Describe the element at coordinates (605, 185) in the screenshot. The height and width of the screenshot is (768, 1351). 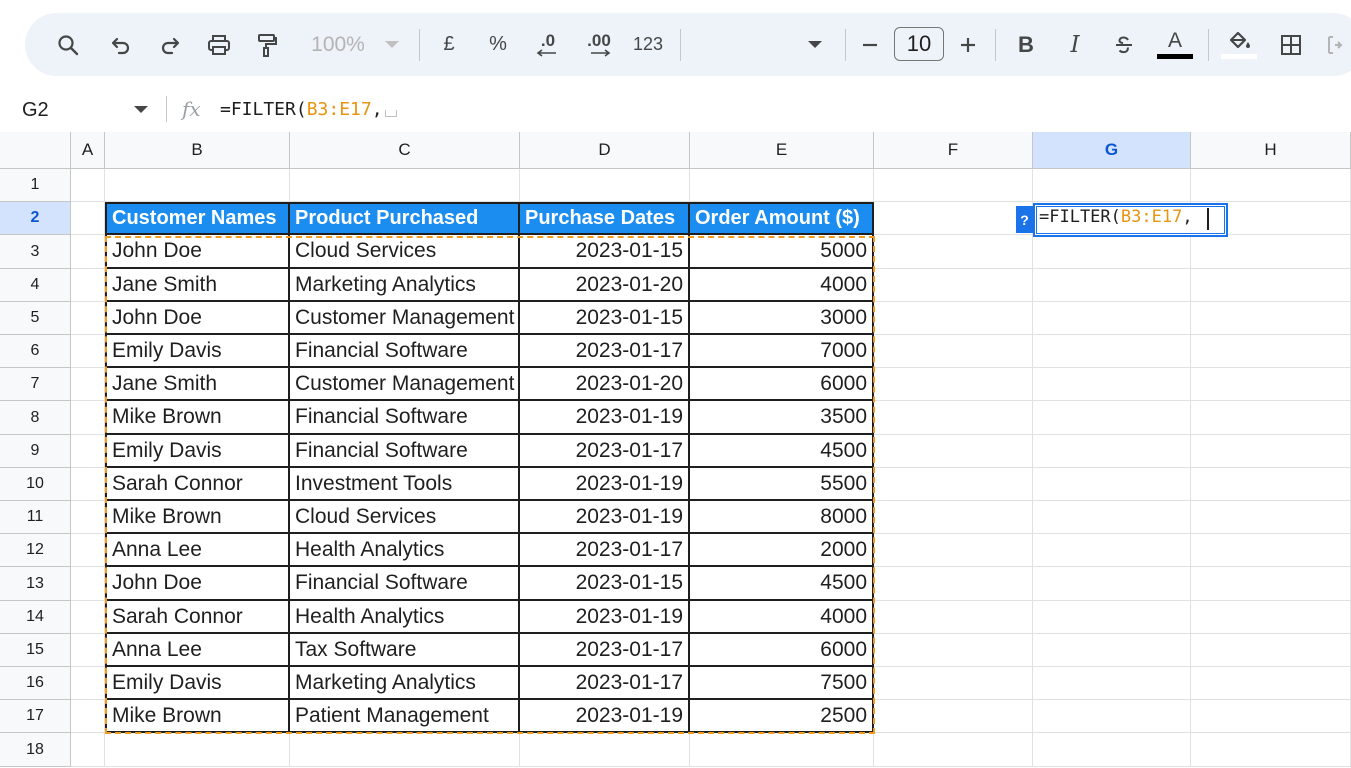
I see `cell-d1` at that location.